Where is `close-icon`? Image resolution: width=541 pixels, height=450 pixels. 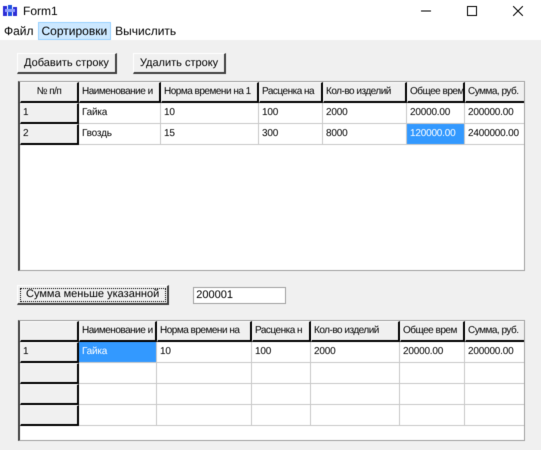
close-icon is located at coordinates (518, 11).